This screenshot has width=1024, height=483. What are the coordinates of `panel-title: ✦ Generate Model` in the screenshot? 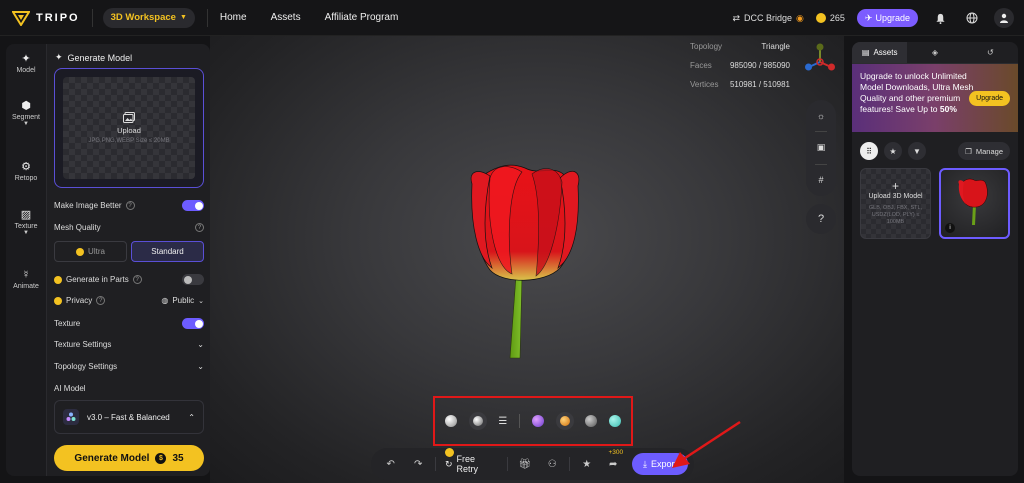 It's located at (93, 57).